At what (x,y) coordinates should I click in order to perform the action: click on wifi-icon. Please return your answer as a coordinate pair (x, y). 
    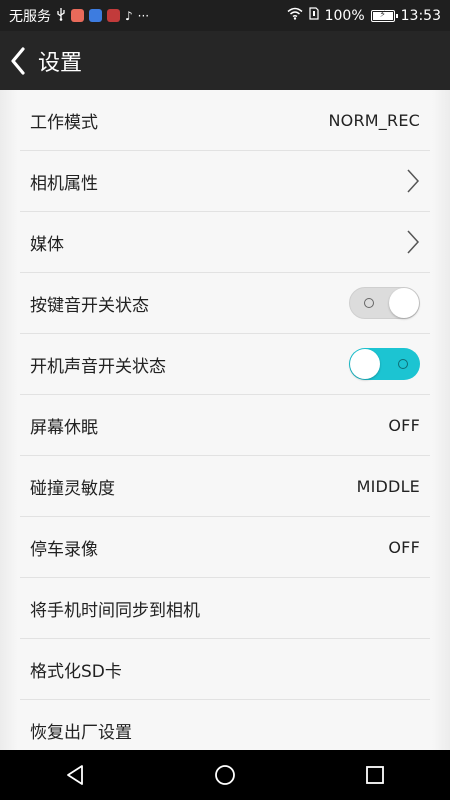
    Looking at the image, I should click on (295, 15).